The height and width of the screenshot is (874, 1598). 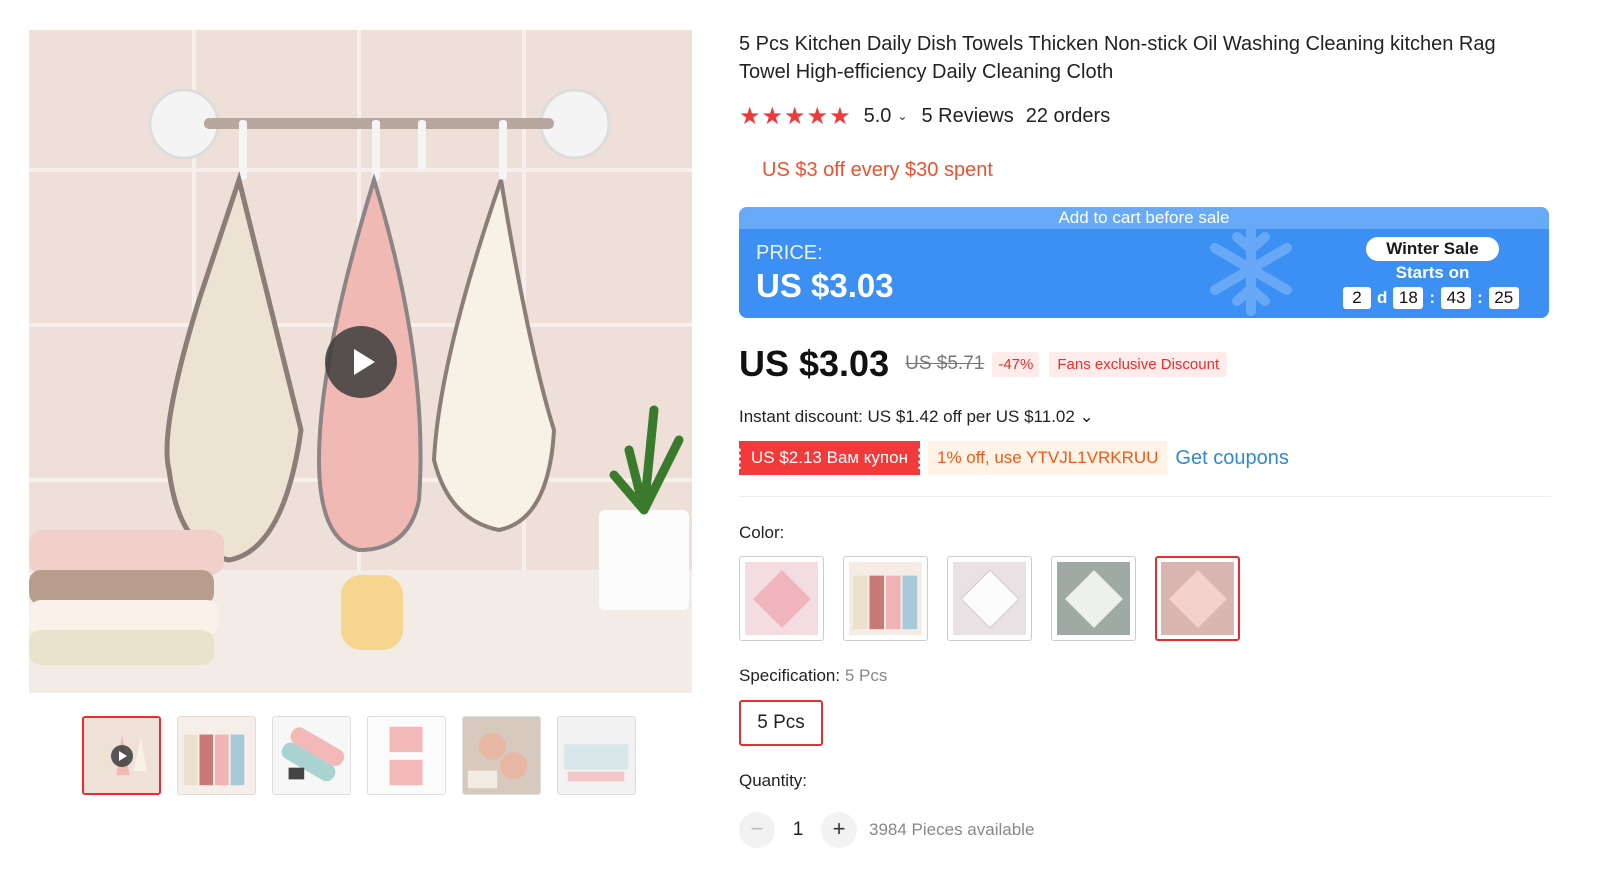 I want to click on current-price: US $3.03, so click(x=814, y=363).